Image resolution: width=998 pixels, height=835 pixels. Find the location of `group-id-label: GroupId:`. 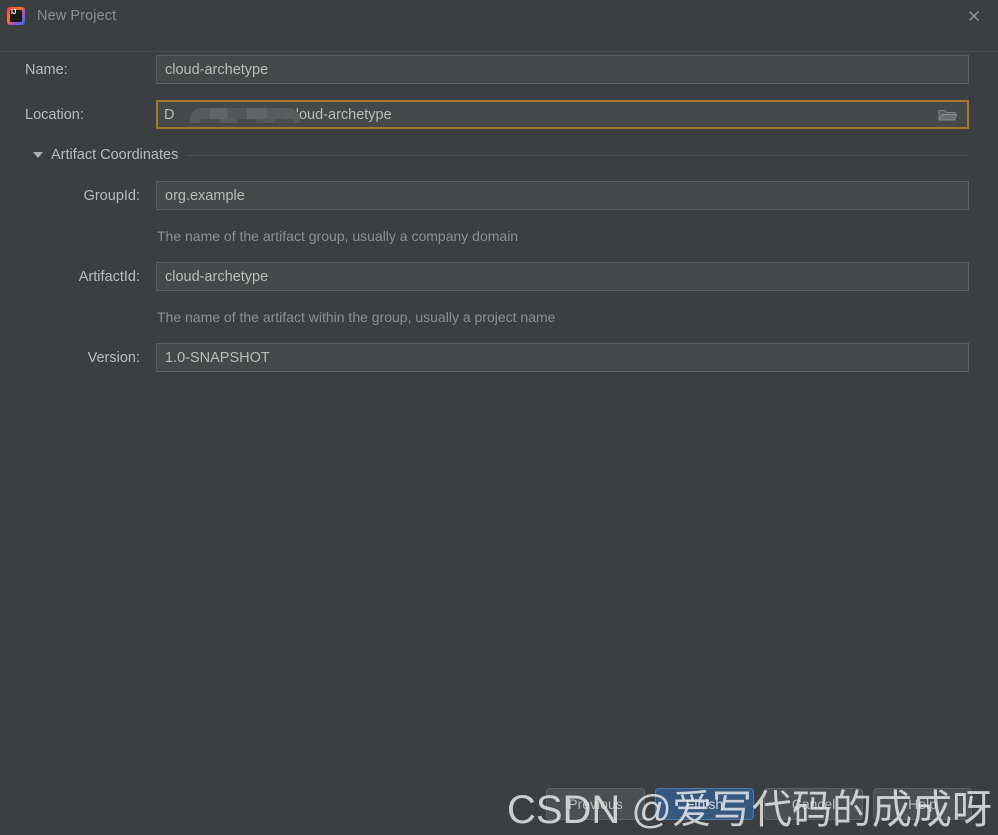

group-id-label: GroupId: is located at coordinates (111, 196).